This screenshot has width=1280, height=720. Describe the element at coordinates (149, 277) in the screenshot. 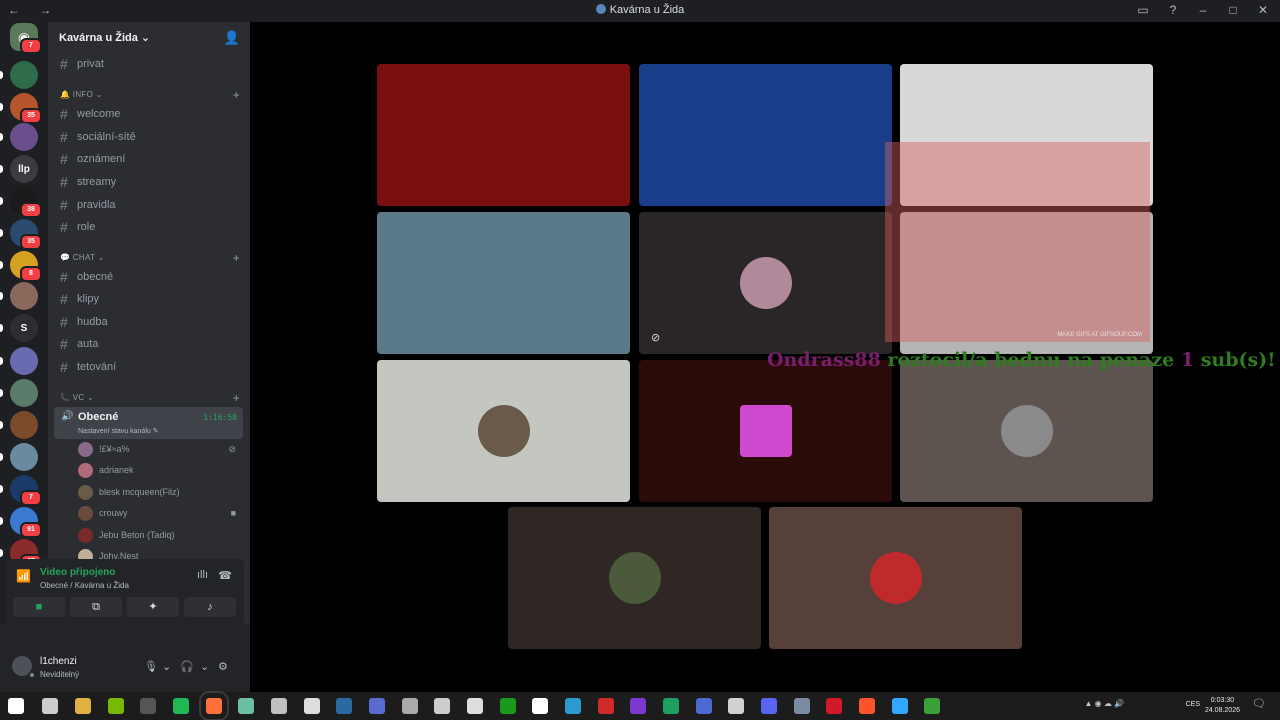

I see `channel-obecne: # obecné` at that location.